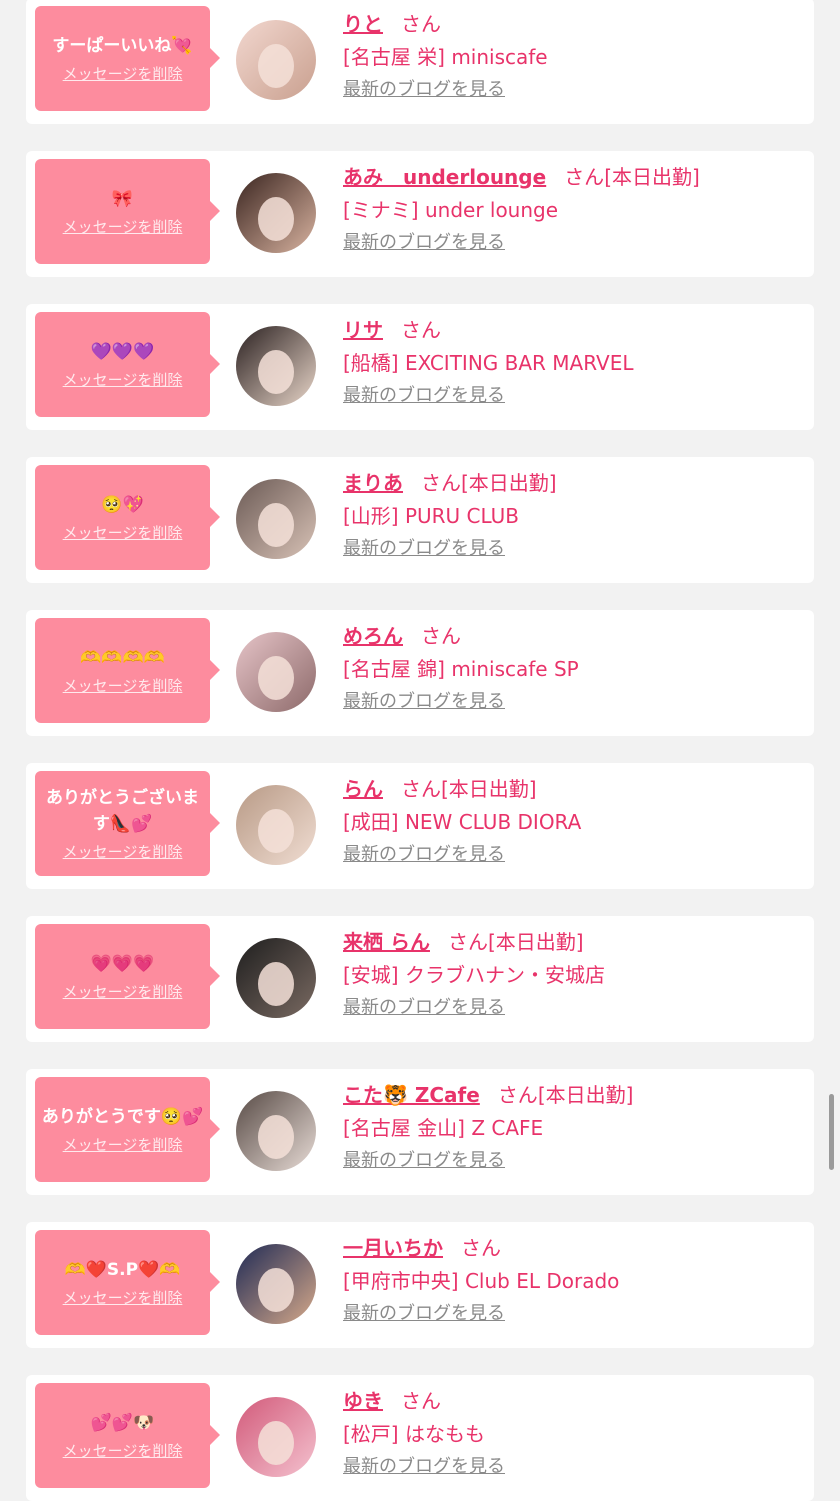  I want to click on sender-name-link: まりあ, so click(373, 483).